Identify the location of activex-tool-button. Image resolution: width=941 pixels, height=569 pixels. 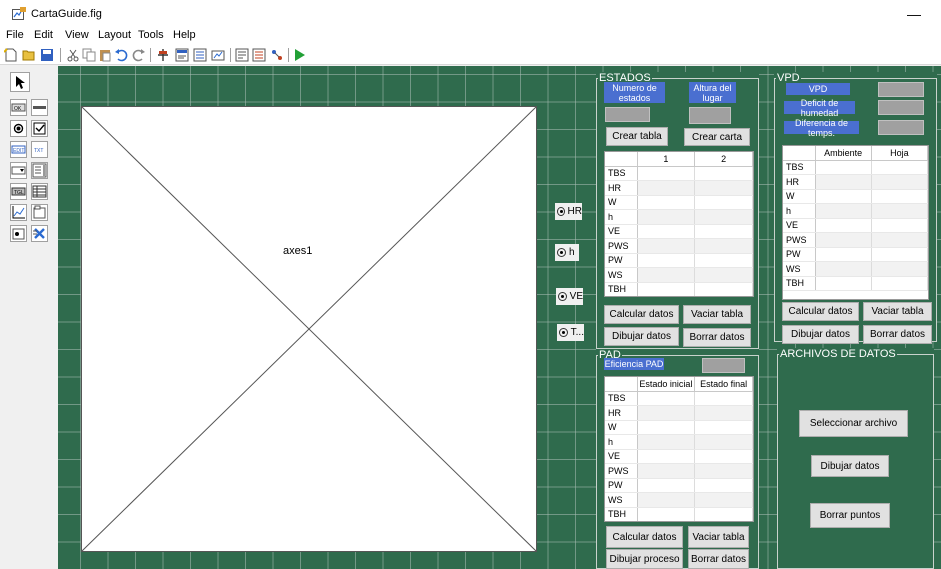
(39, 233).